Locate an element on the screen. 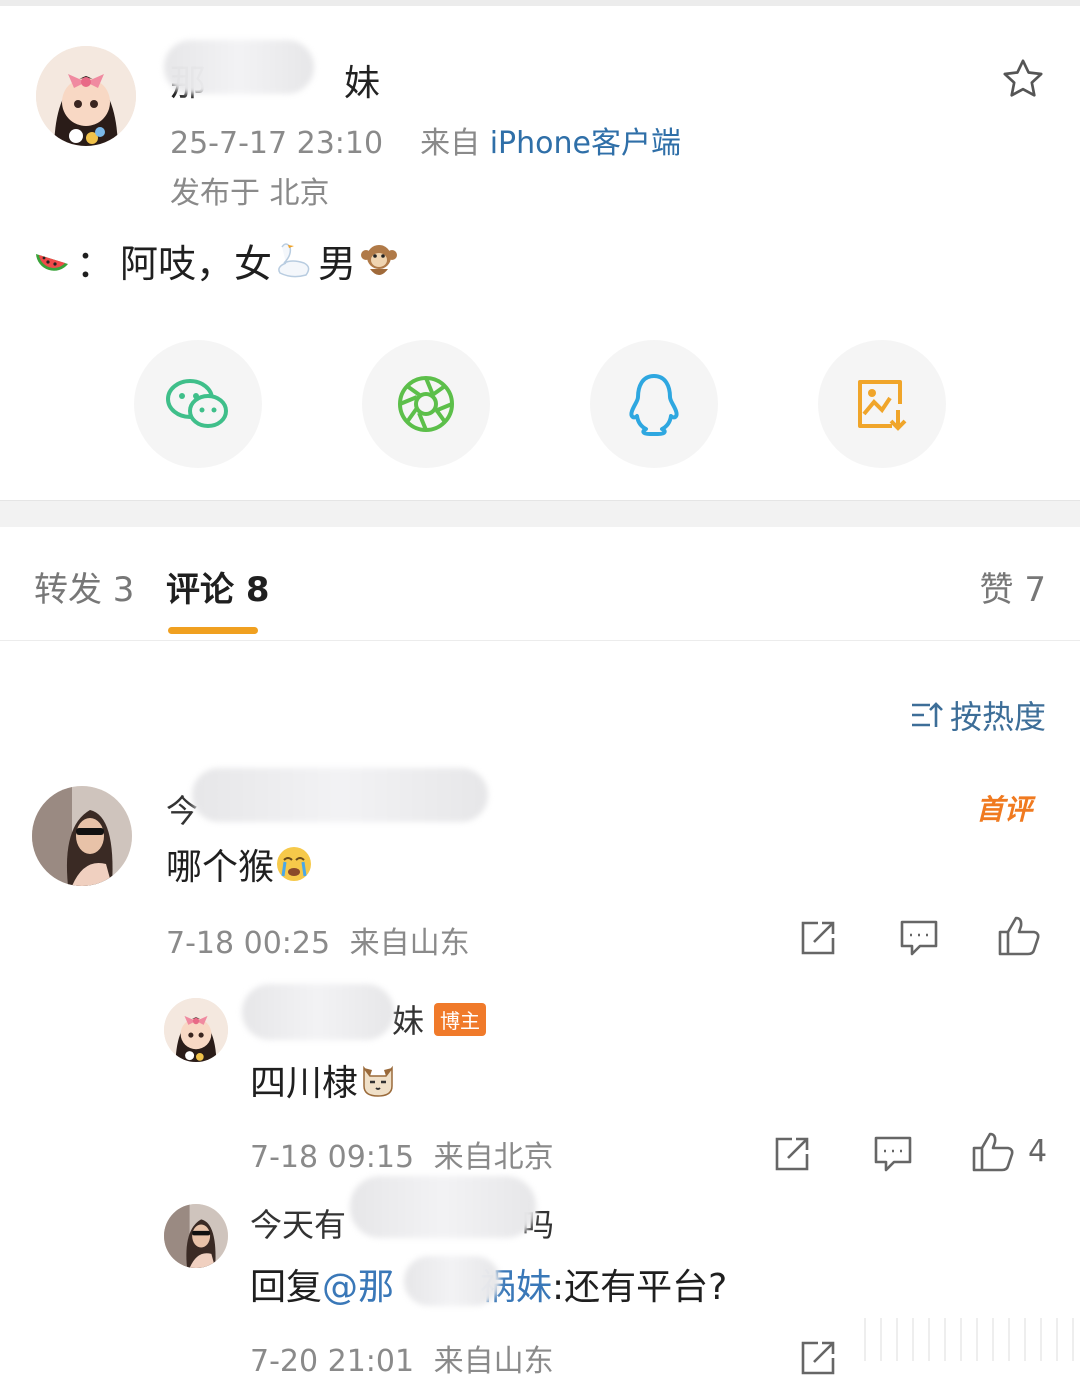 Image resolution: width=1080 pixels, height=1380 pixels. reply-meta: 7-18 09:15 来自北京 is located at coordinates (402, 1154).